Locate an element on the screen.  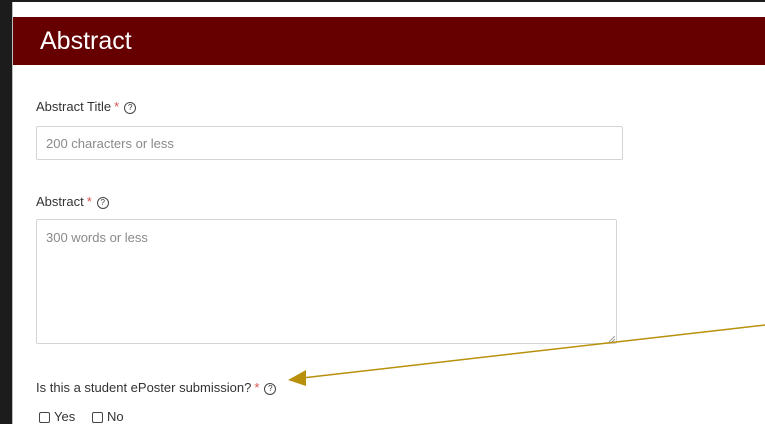
annotation-arrow is located at coordinates (526, 355).